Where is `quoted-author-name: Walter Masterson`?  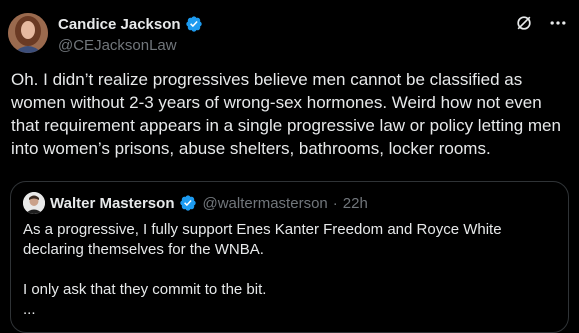 quoted-author-name: Walter Masterson is located at coordinates (112, 203).